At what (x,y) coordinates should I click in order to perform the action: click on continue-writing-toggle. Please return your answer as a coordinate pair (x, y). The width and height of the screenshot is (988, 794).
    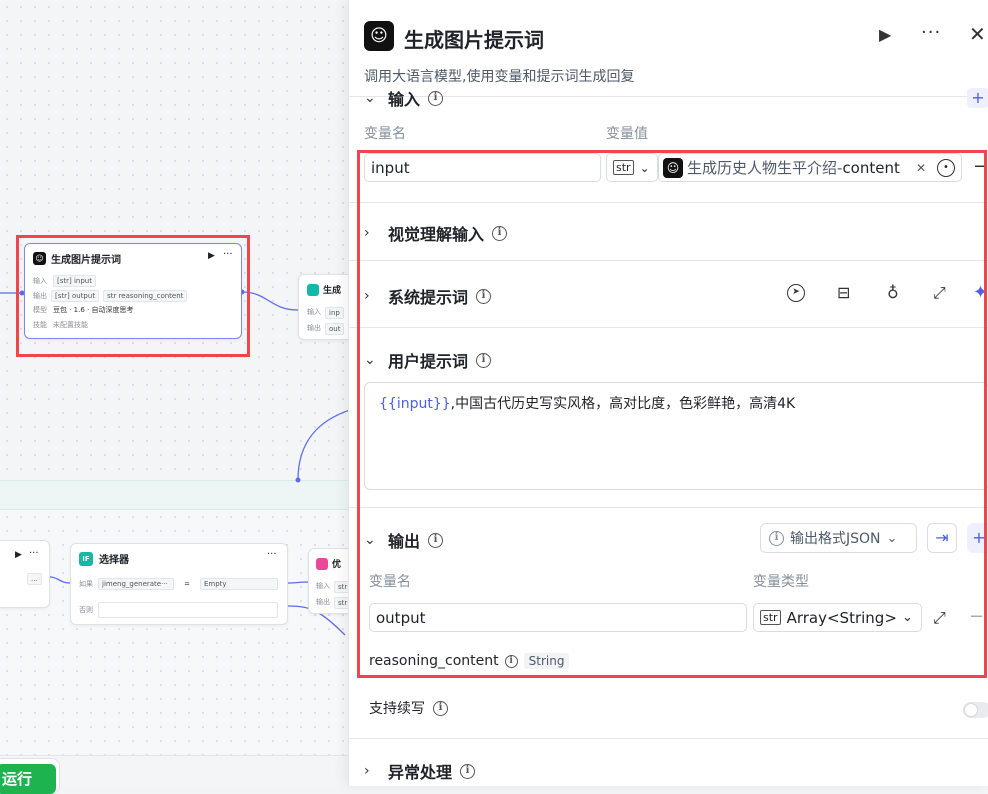
    Looking at the image, I should click on (975, 710).